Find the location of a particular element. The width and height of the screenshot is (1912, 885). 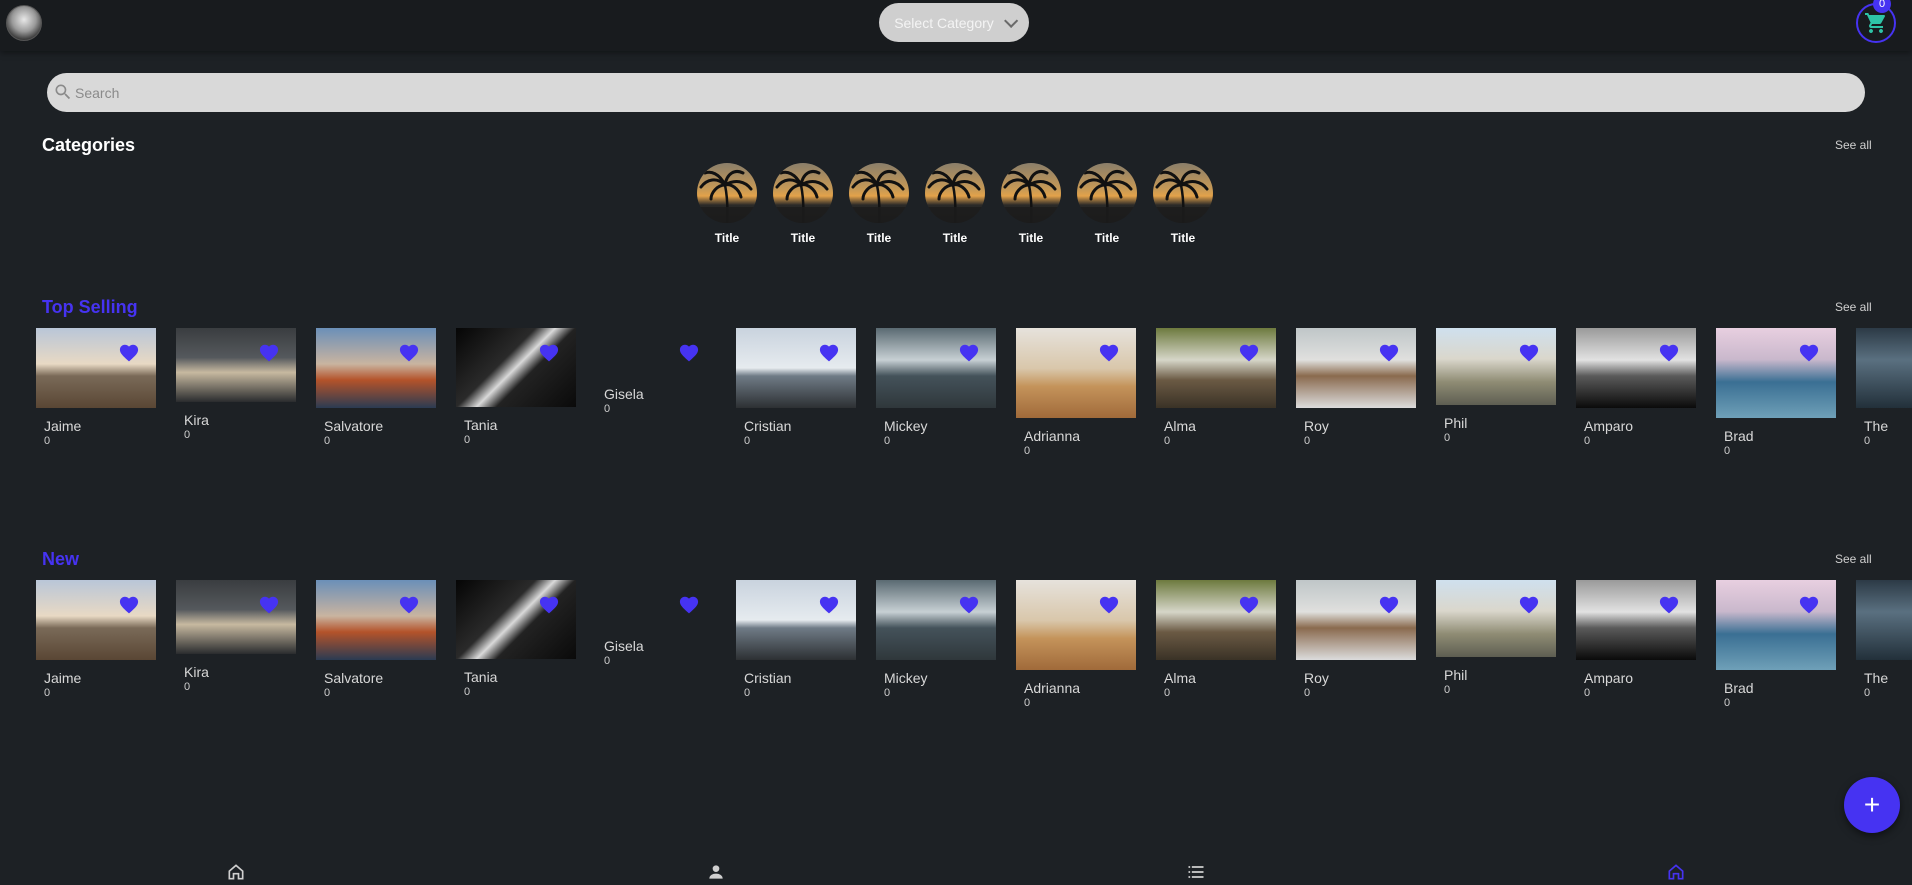

product-name: Cristian is located at coordinates (768, 426).